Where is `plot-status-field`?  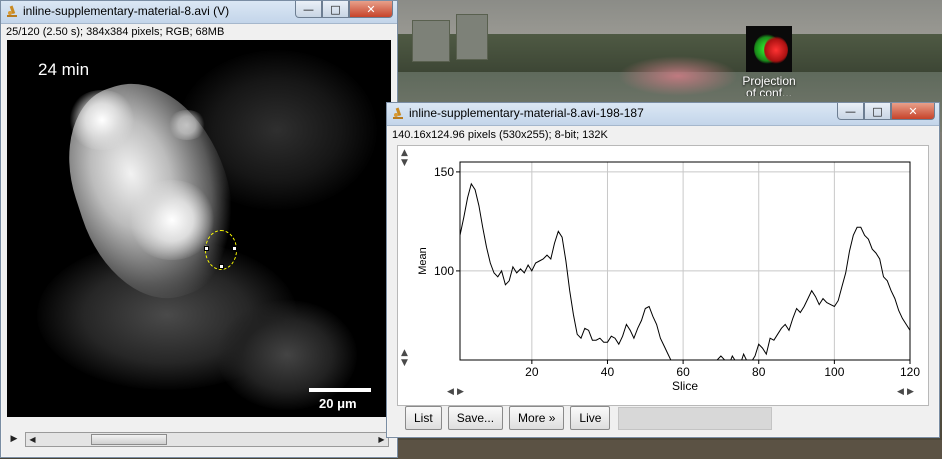 plot-status-field is located at coordinates (695, 418).